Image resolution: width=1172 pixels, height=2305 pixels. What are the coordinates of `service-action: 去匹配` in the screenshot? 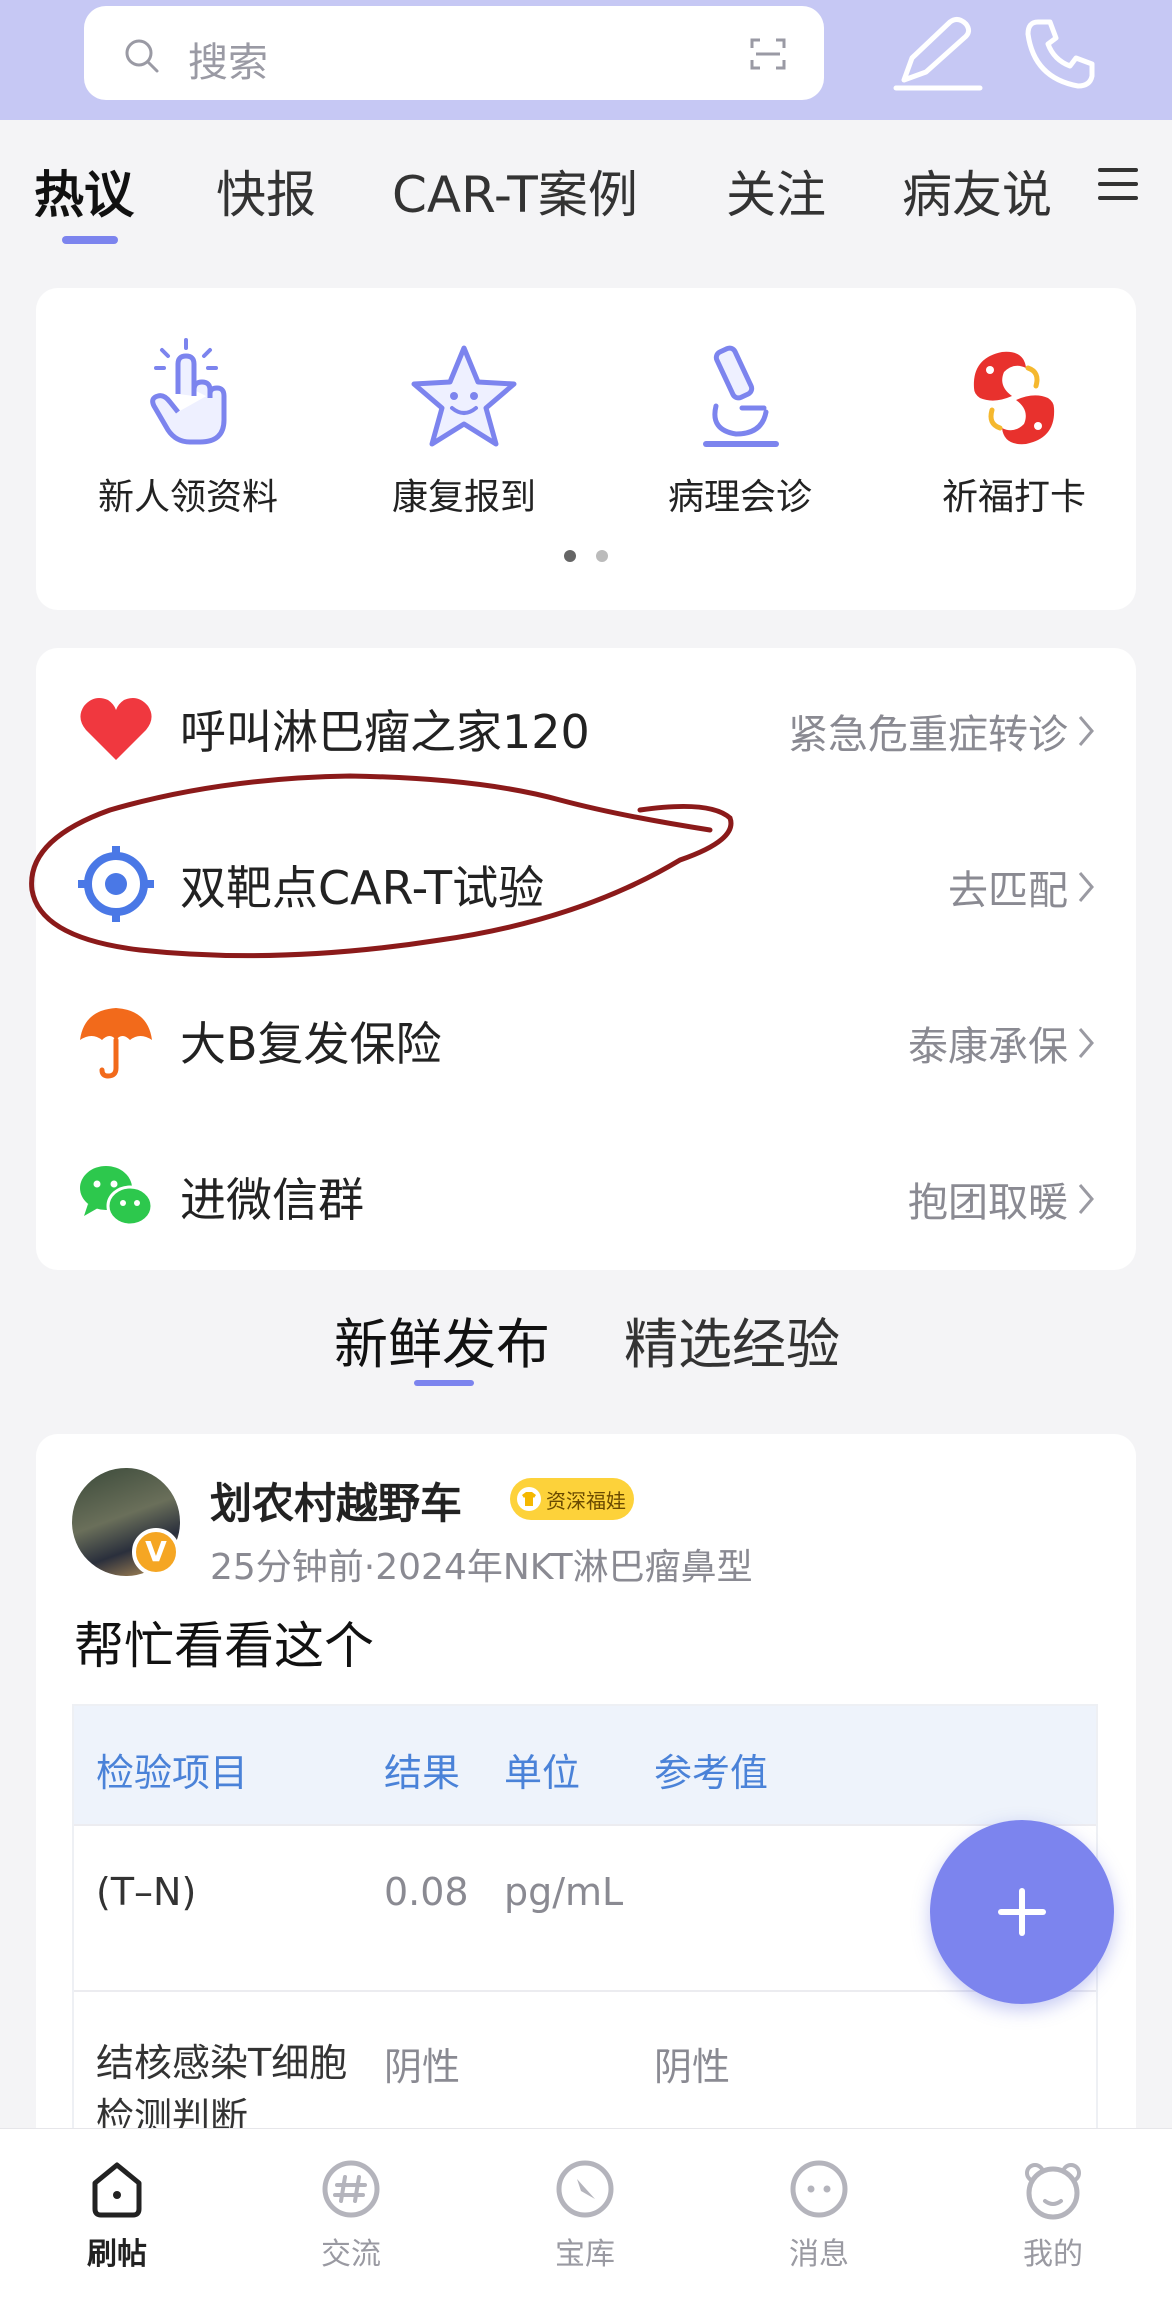 It's located at (1022, 887).